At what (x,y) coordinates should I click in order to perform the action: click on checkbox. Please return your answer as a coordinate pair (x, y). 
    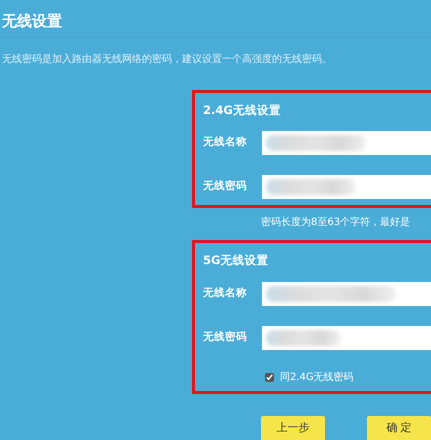
    Looking at the image, I should click on (269, 377).